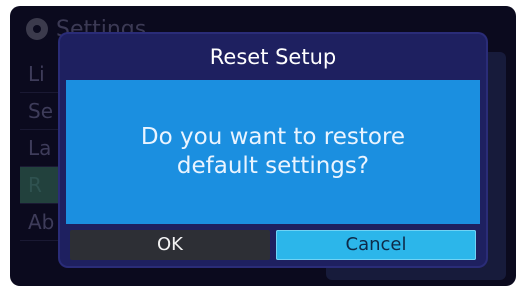 Image resolution: width=526 pixels, height=296 pixels. What do you see at coordinates (273, 166) in the screenshot?
I see `dialog-message-line: default settings?` at bounding box center [273, 166].